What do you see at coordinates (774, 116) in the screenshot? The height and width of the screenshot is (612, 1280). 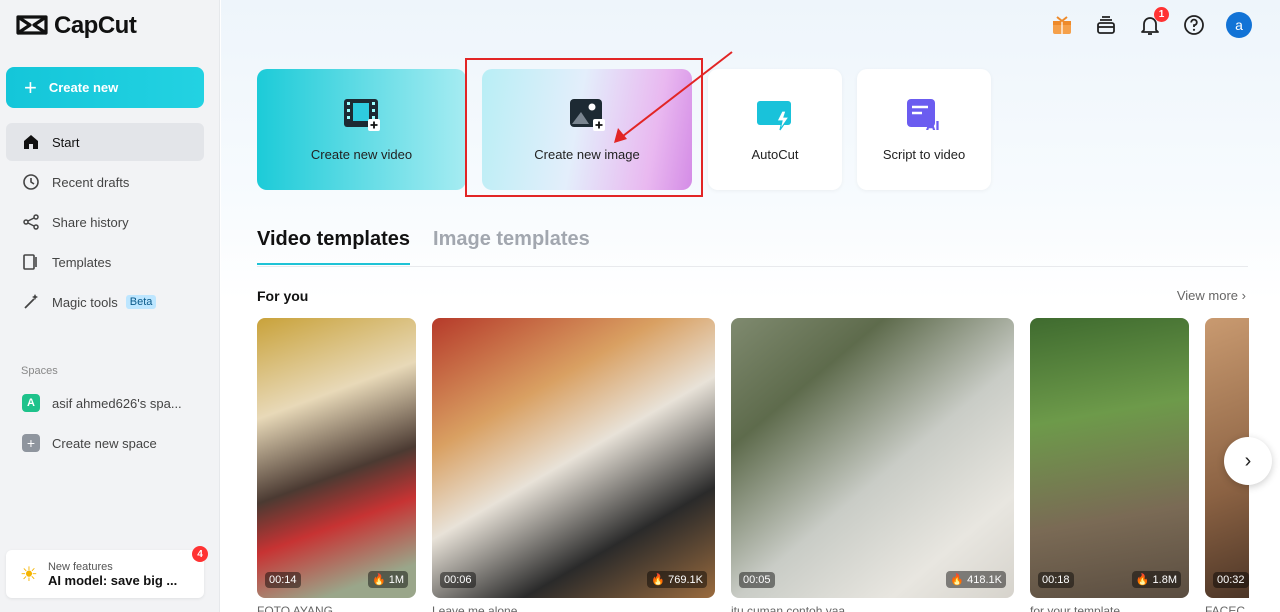 I see `autocut-icon` at bounding box center [774, 116].